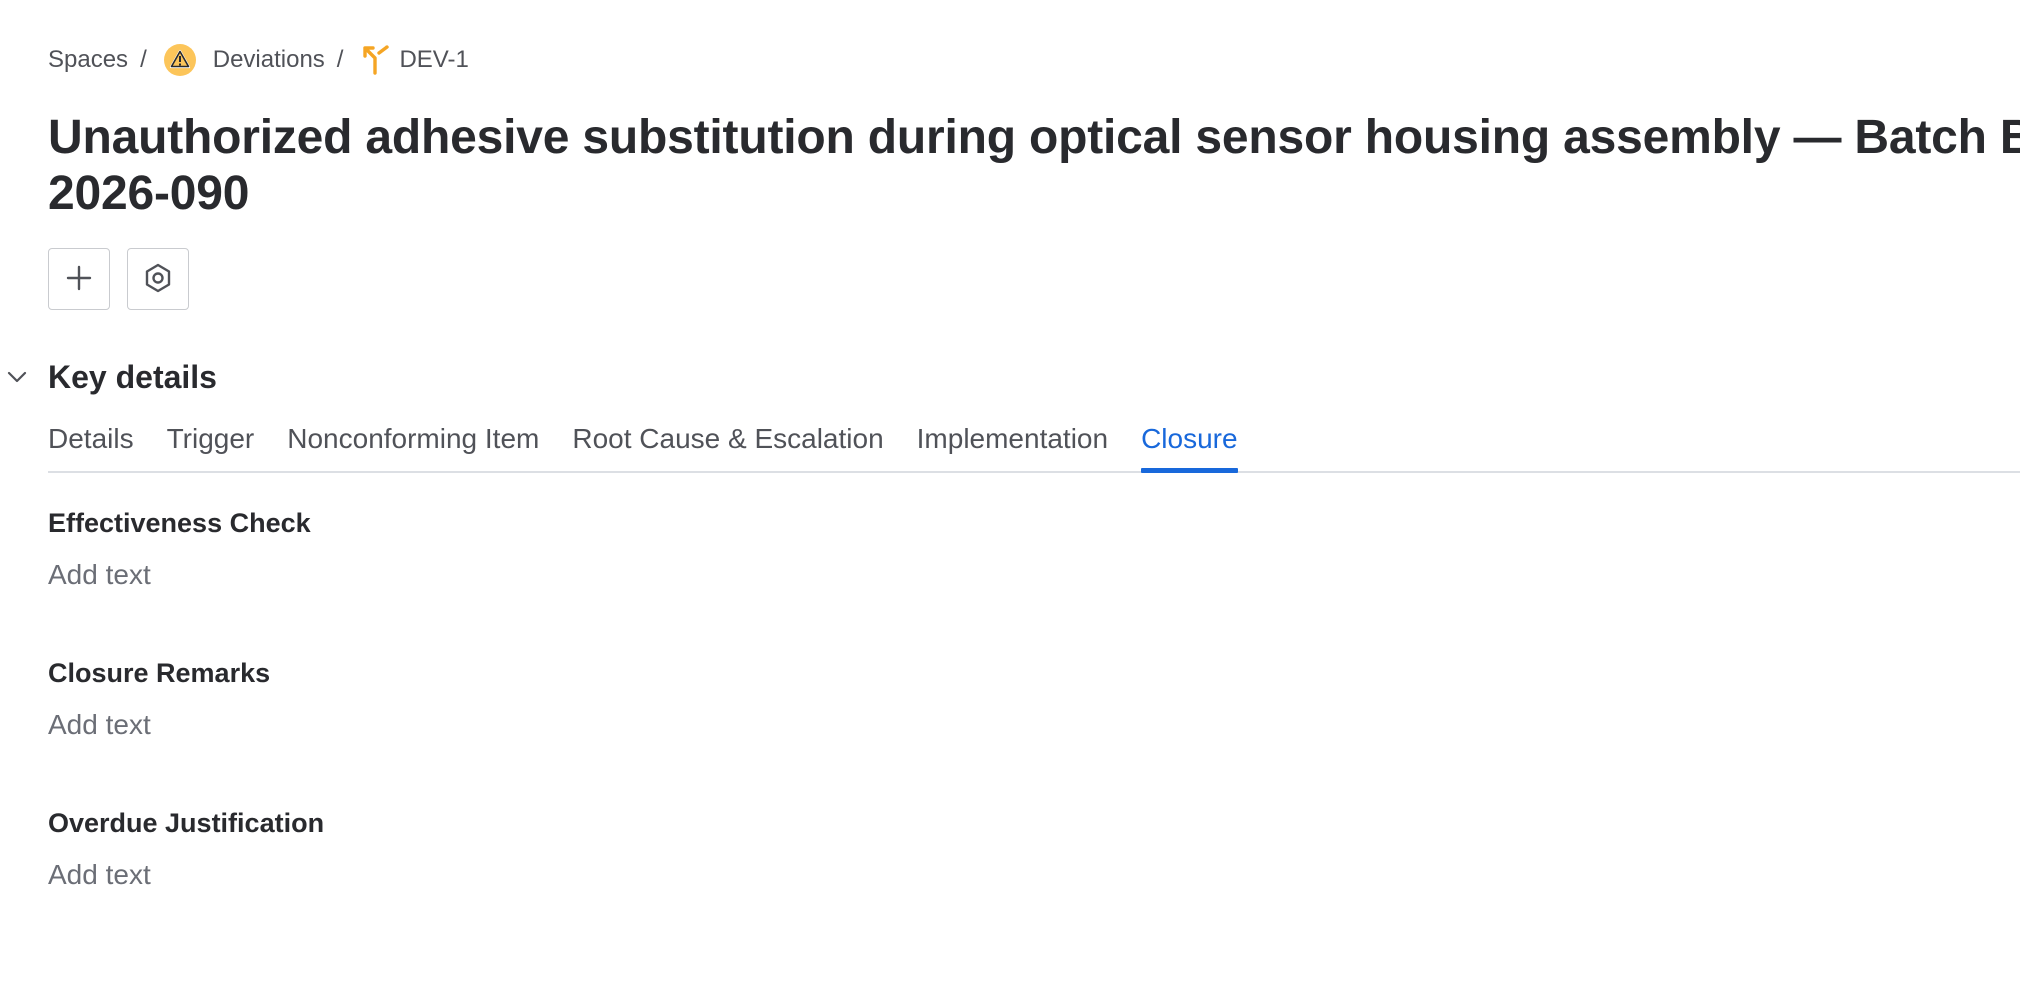 The image size is (2020, 990). What do you see at coordinates (180, 60) in the screenshot?
I see `warning-icon` at bounding box center [180, 60].